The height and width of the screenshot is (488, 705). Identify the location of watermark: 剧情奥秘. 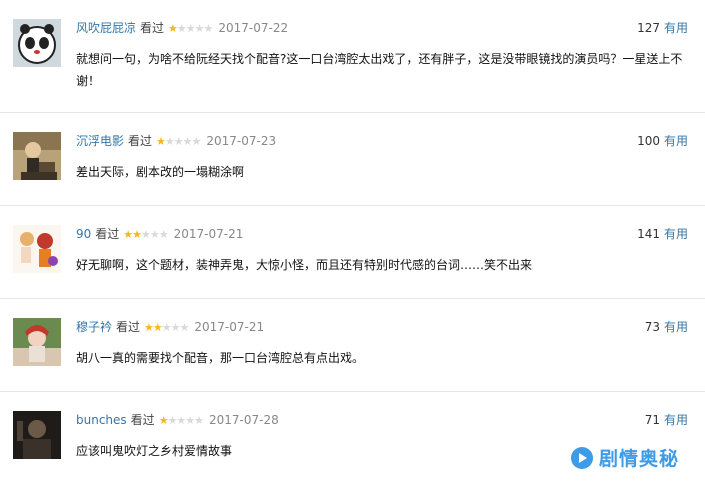
(624, 457).